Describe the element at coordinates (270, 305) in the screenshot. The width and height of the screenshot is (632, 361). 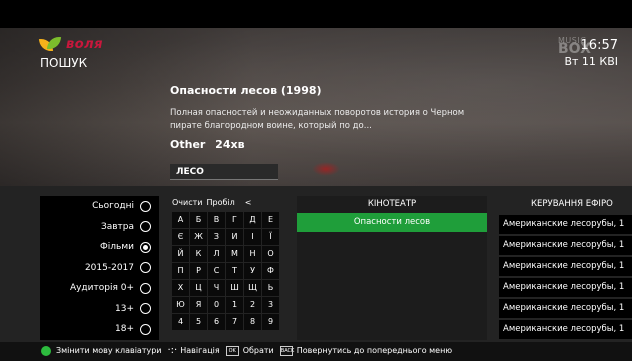
I see `keyboard-key: 3` at that location.